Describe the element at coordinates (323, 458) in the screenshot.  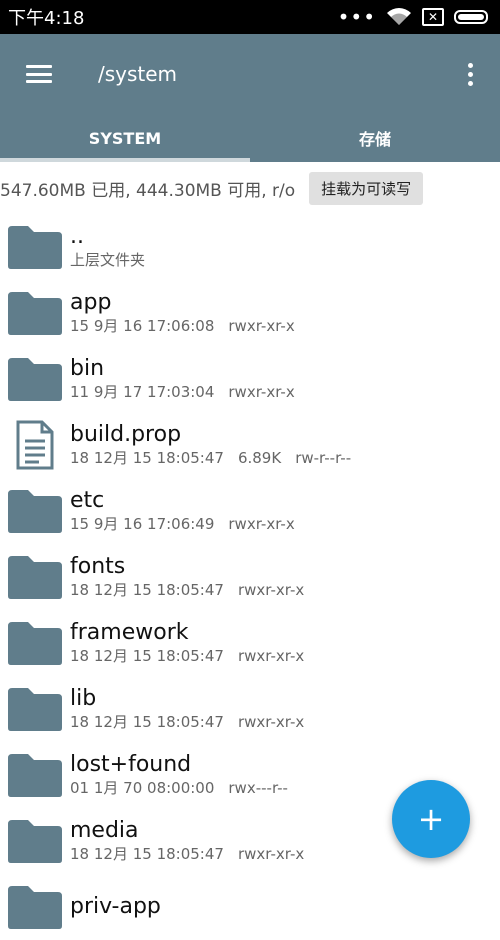
I see `file-perm: rw-r--r--` at that location.